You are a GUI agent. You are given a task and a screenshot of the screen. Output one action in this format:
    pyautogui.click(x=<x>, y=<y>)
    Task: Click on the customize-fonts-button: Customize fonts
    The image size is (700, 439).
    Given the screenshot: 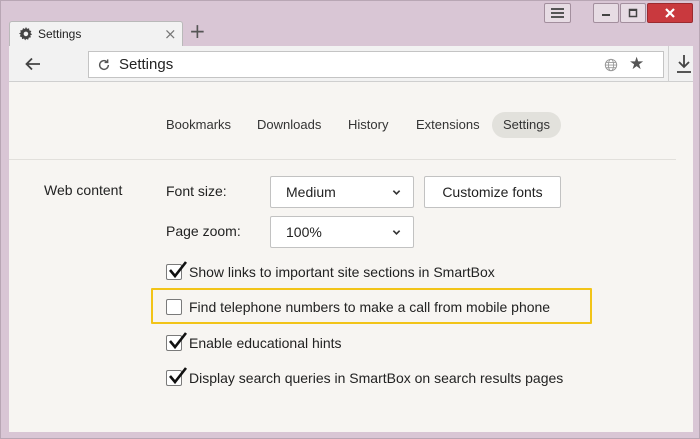 What is the action you would take?
    pyautogui.click(x=492, y=192)
    